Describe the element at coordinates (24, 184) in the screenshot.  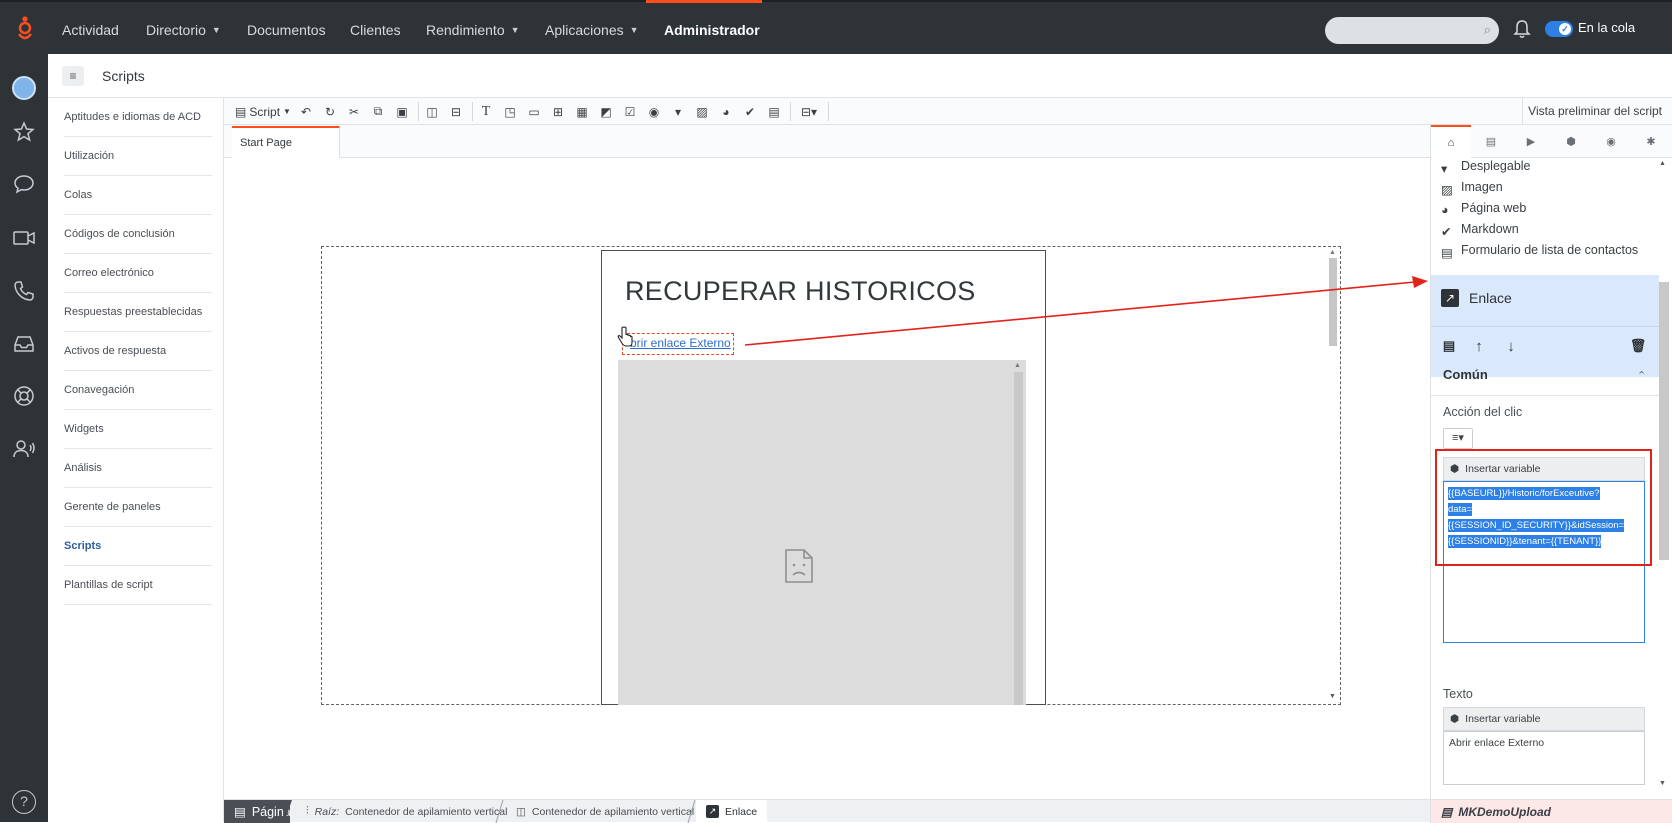
I see `chat-icon` at that location.